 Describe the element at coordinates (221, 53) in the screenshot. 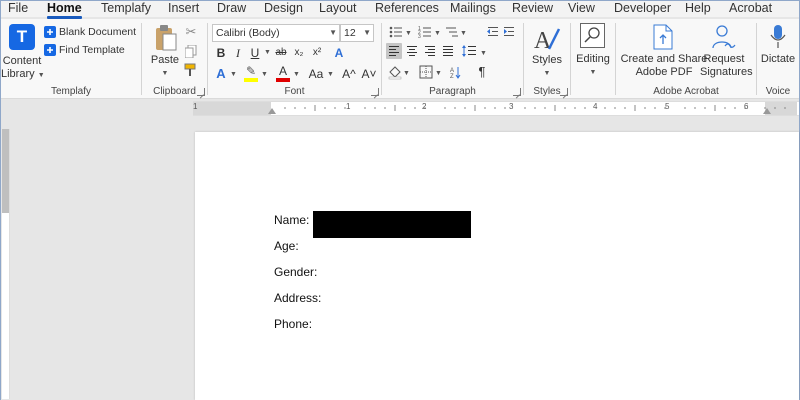

I see `bold-button: B` at that location.